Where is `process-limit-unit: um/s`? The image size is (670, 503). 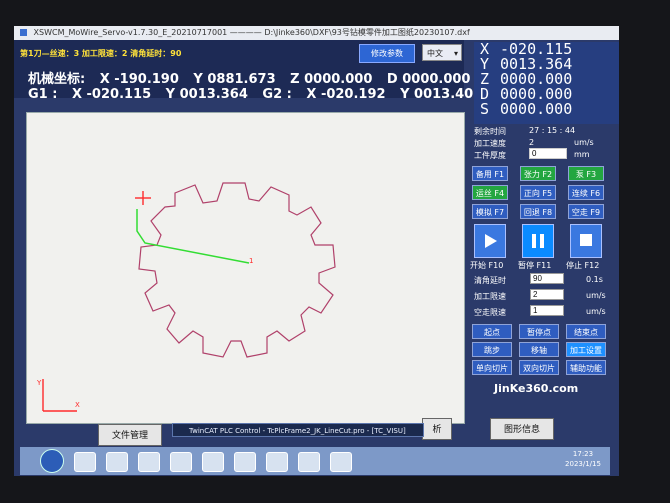 process-limit-unit: um/s is located at coordinates (596, 295).